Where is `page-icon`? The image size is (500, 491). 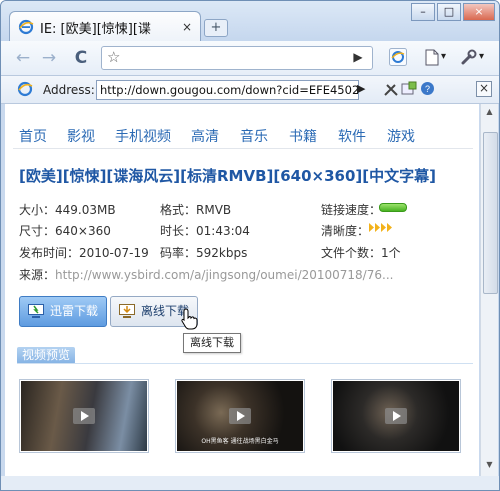 page-icon is located at coordinates (432, 57).